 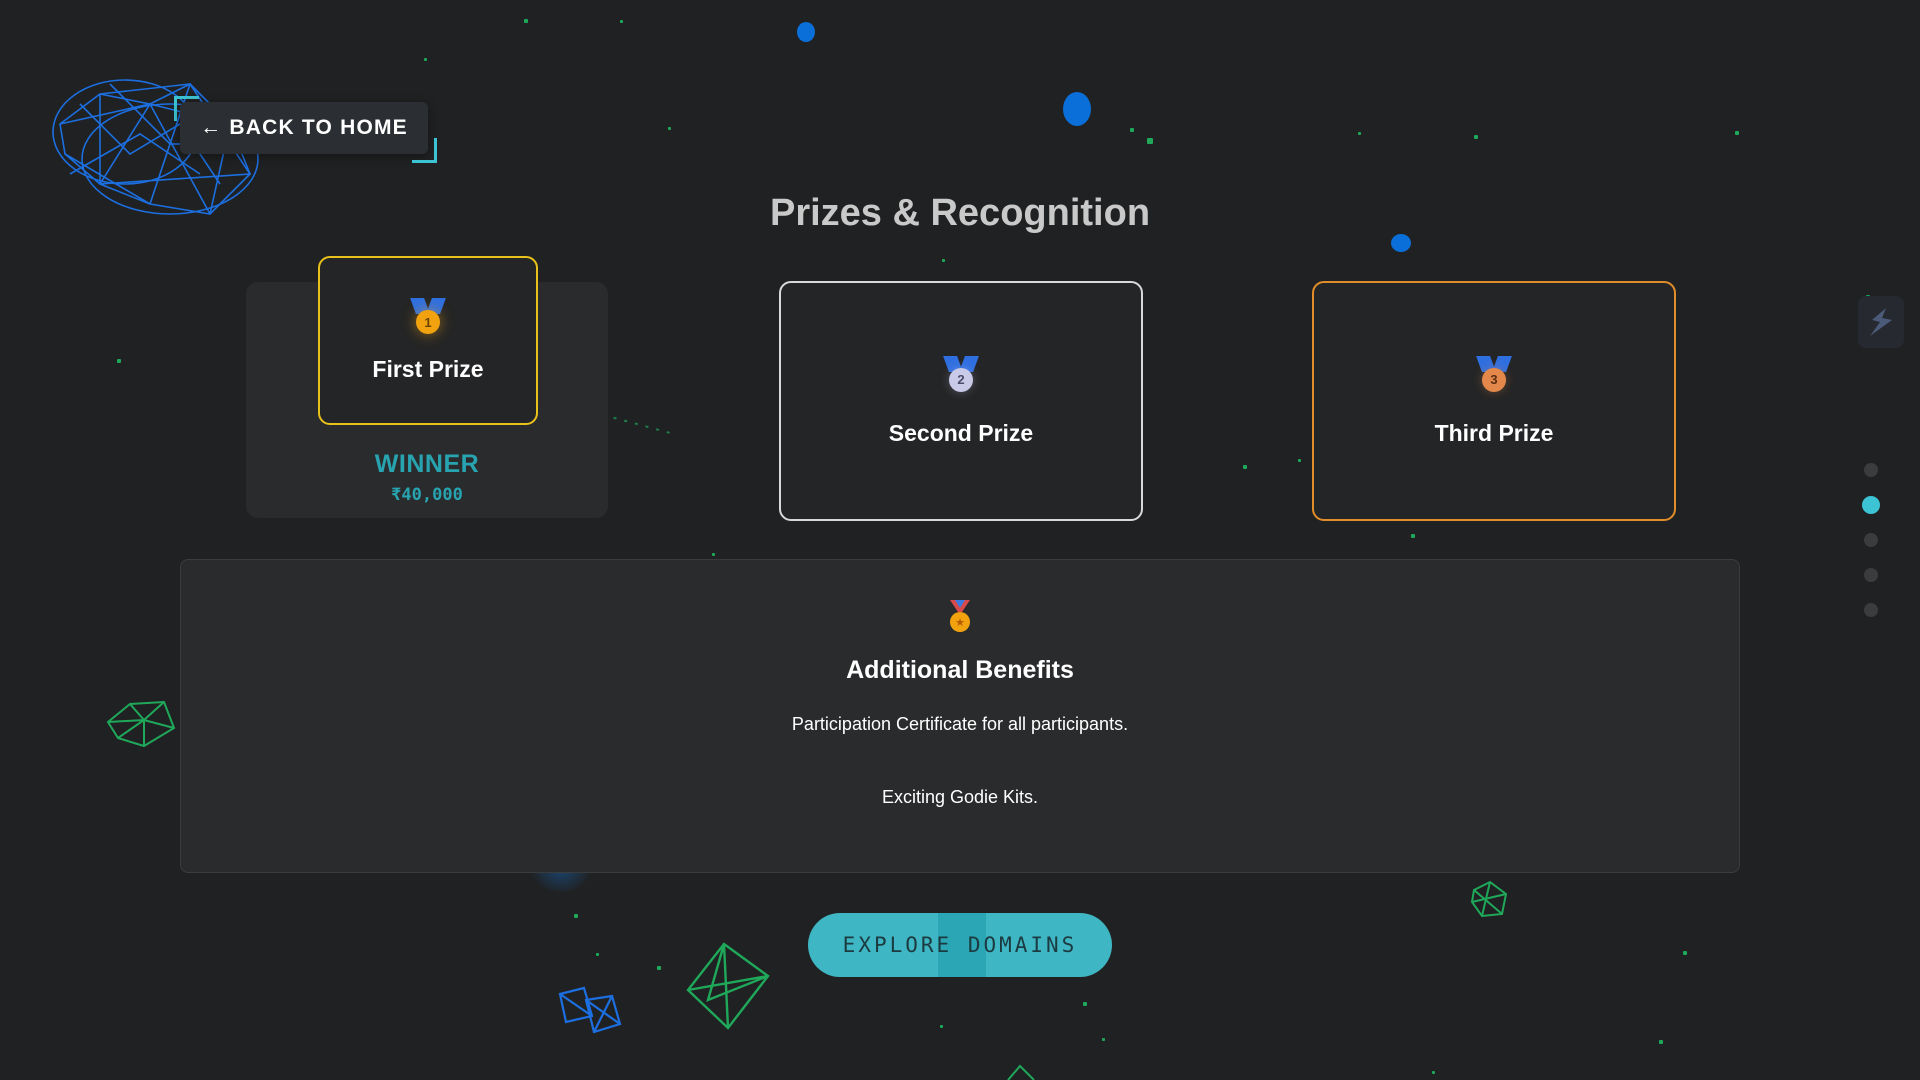 I want to click on bronze-medal-icon: 3, so click(x=1494, y=378).